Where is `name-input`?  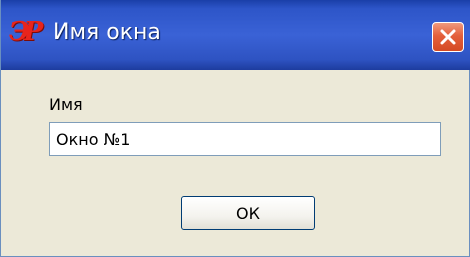
name-input is located at coordinates (245, 139).